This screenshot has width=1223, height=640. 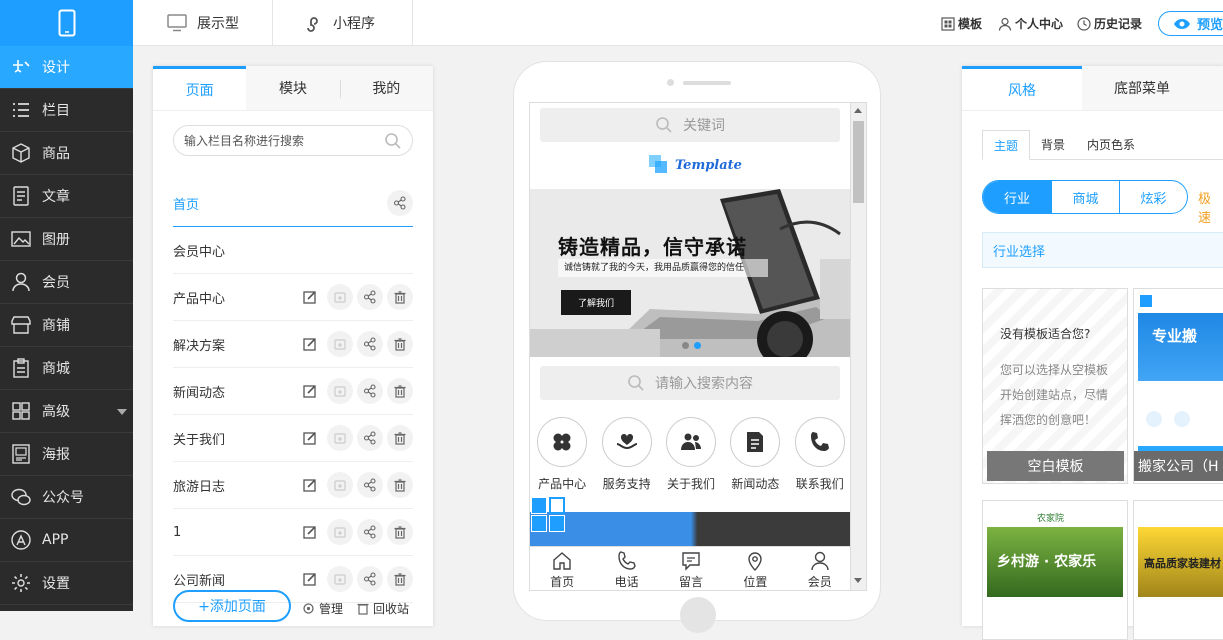 What do you see at coordinates (66, 497) in the screenshot?
I see `sidebar-item-10: 公众号` at bounding box center [66, 497].